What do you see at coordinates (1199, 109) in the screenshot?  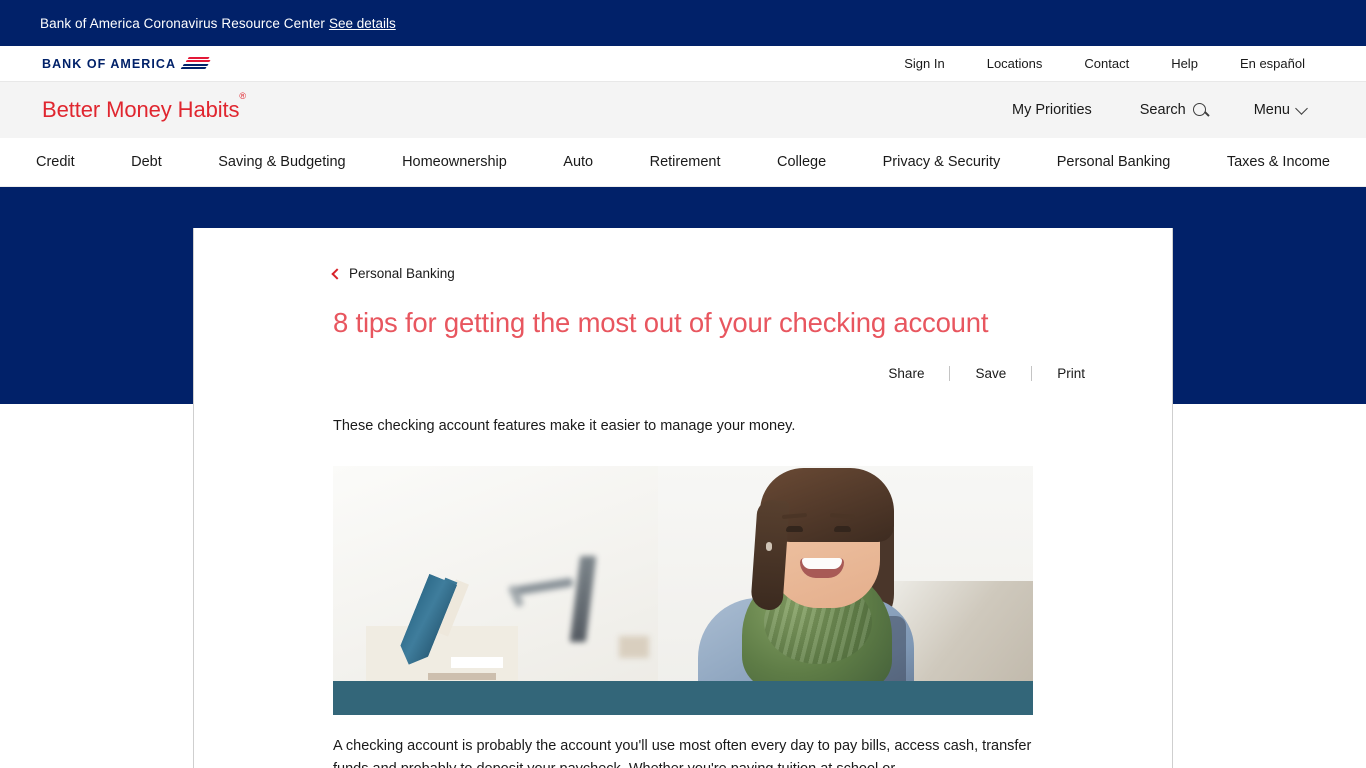 I see `search-icon` at bounding box center [1199, 109].